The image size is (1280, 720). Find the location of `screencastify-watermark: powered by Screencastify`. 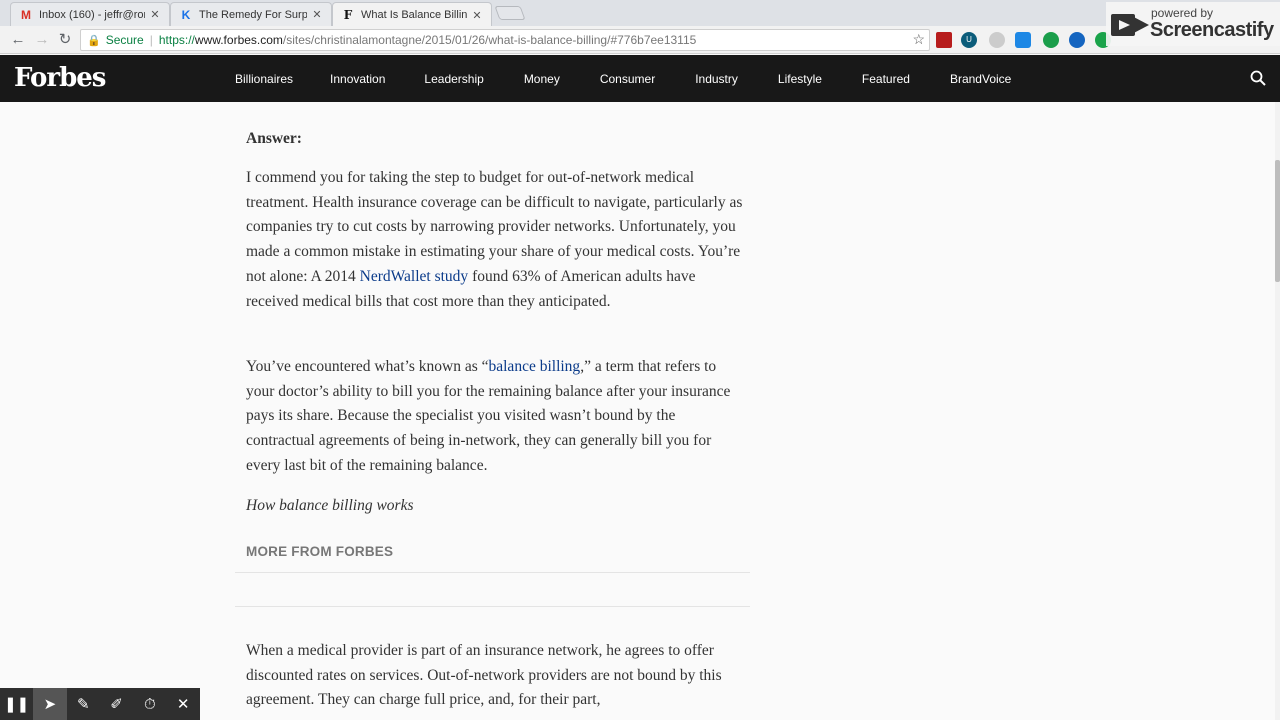

screencastify-watermark: powered by Screencastify is located at coordinates (1193, 24).